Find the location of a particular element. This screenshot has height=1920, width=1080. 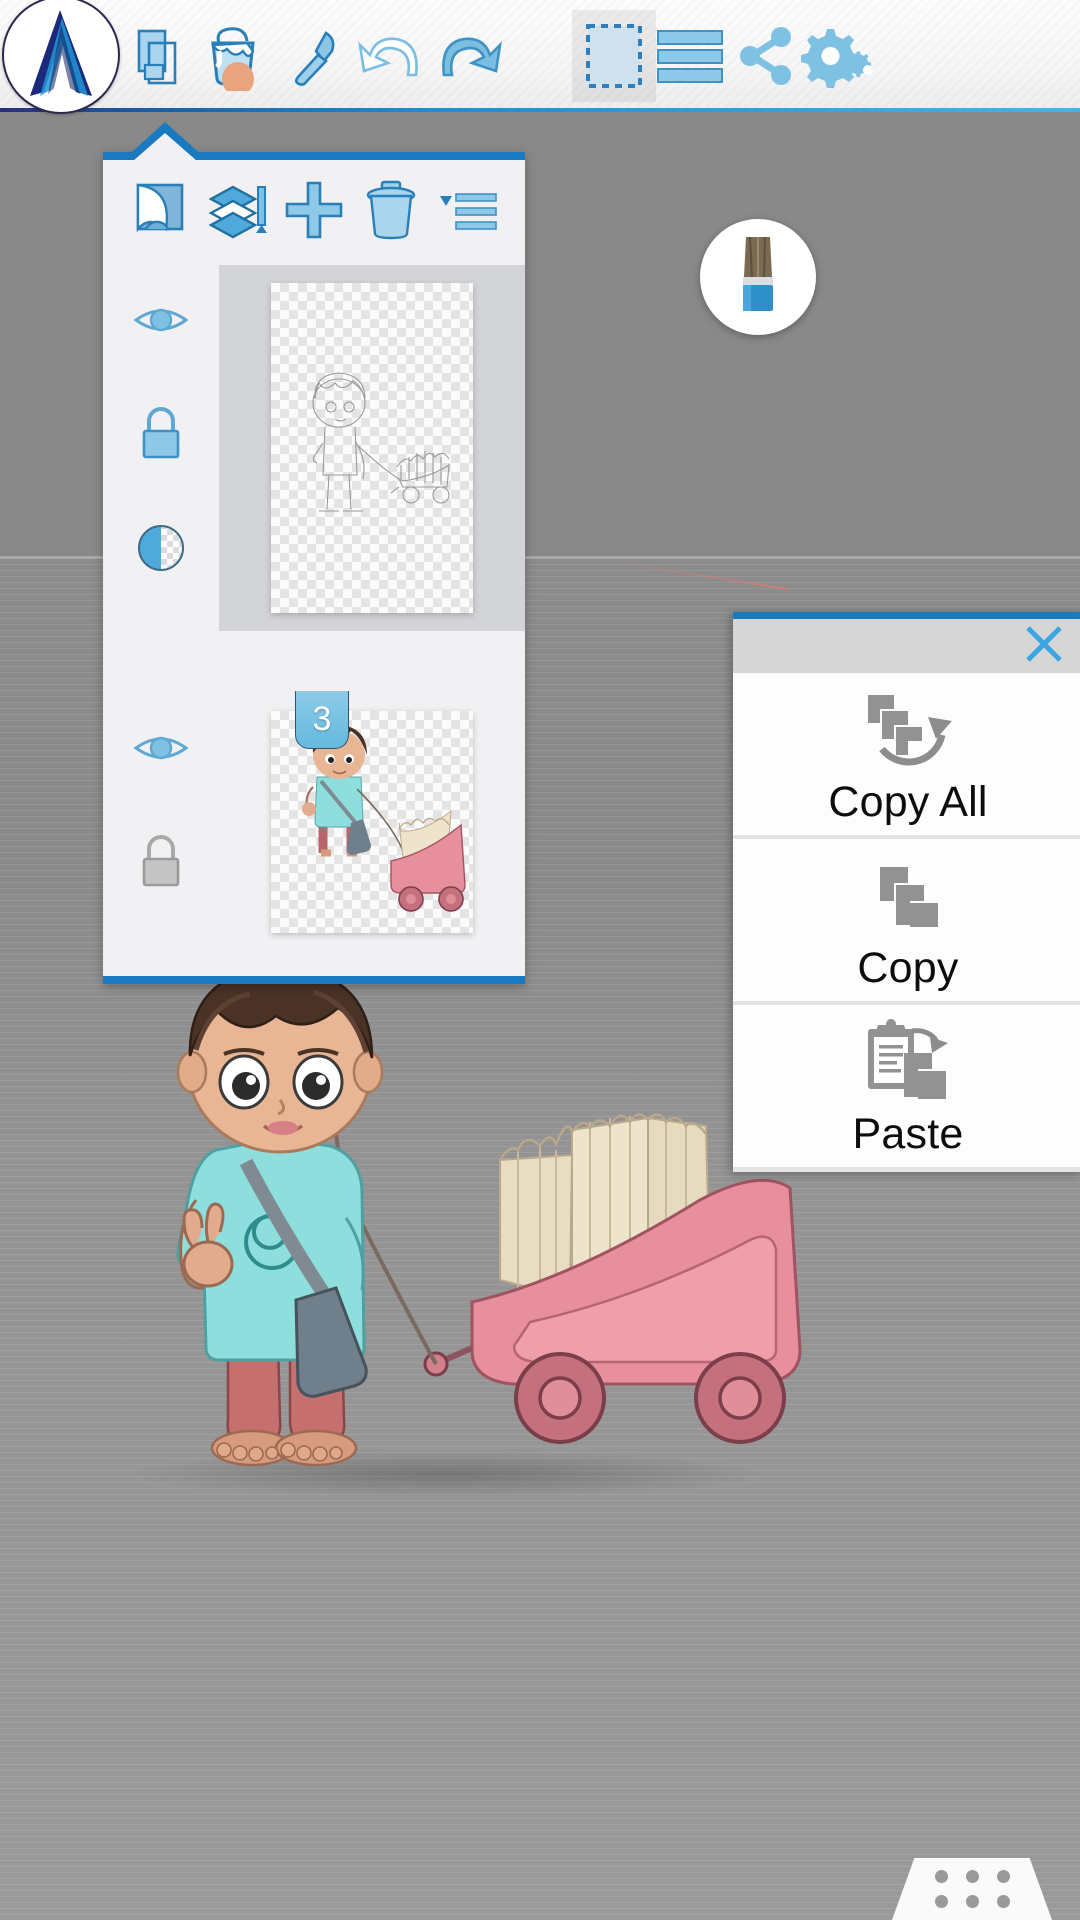

layer-delete-button is located at coordinates (391, 212).